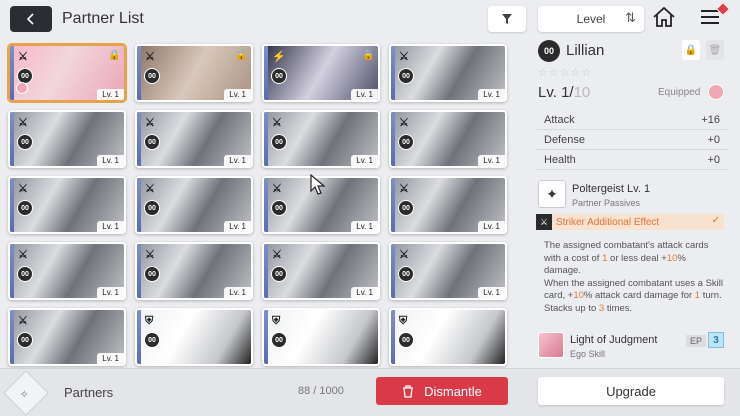 The height and width of the screenshot is (416, 740). I want to click on sparkle-icon: ✦, so click(552, 194).